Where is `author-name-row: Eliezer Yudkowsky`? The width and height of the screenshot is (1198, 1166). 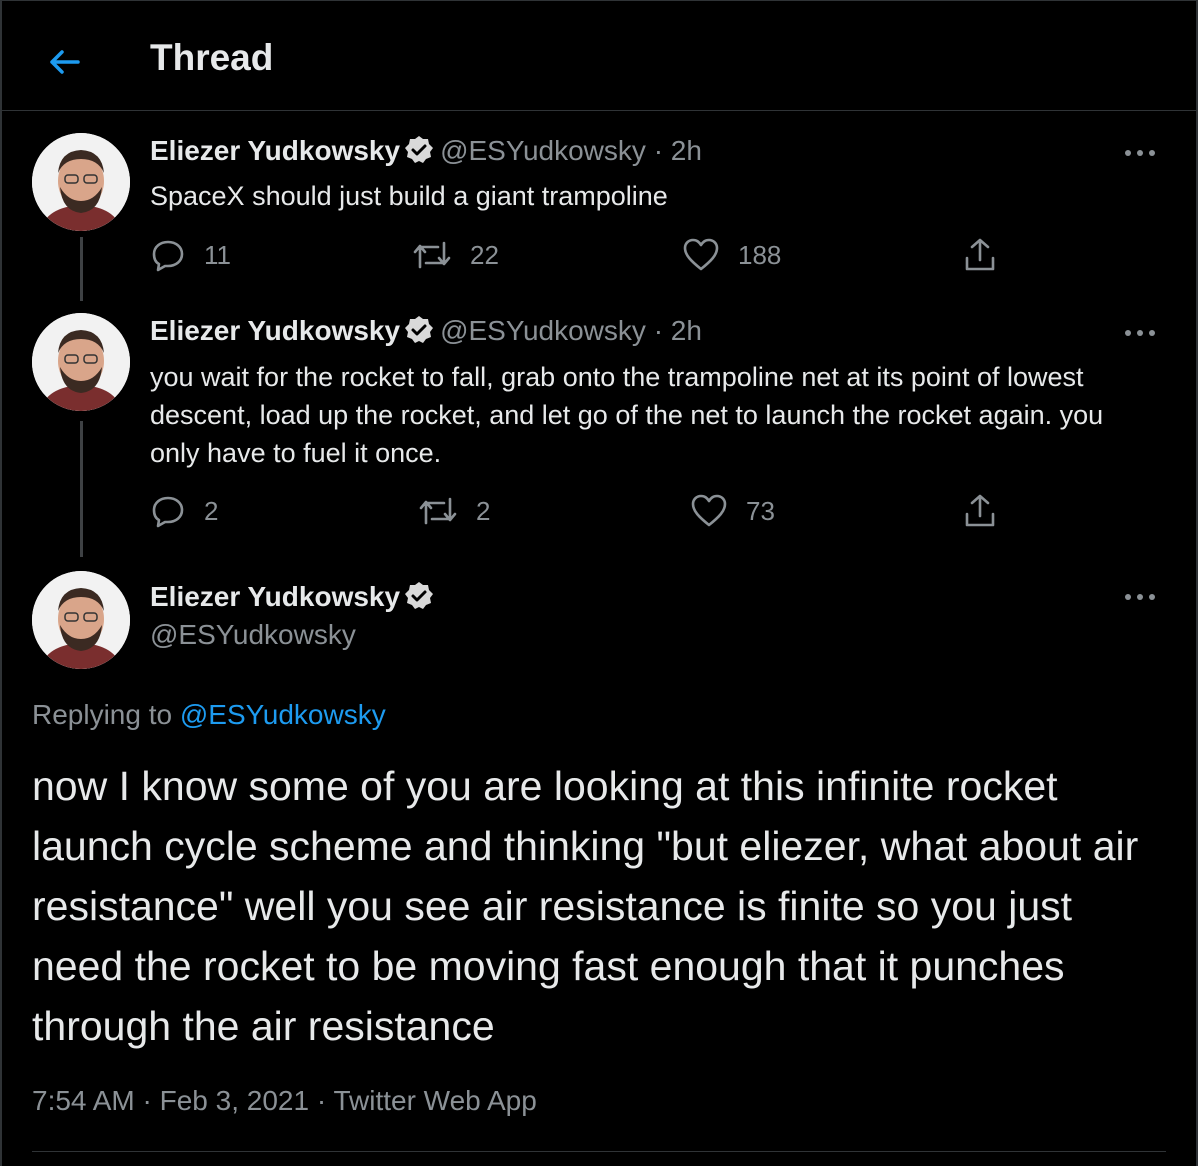
author-name-row: Eliezer Yudkowsky is located at coordinates (295, 599).